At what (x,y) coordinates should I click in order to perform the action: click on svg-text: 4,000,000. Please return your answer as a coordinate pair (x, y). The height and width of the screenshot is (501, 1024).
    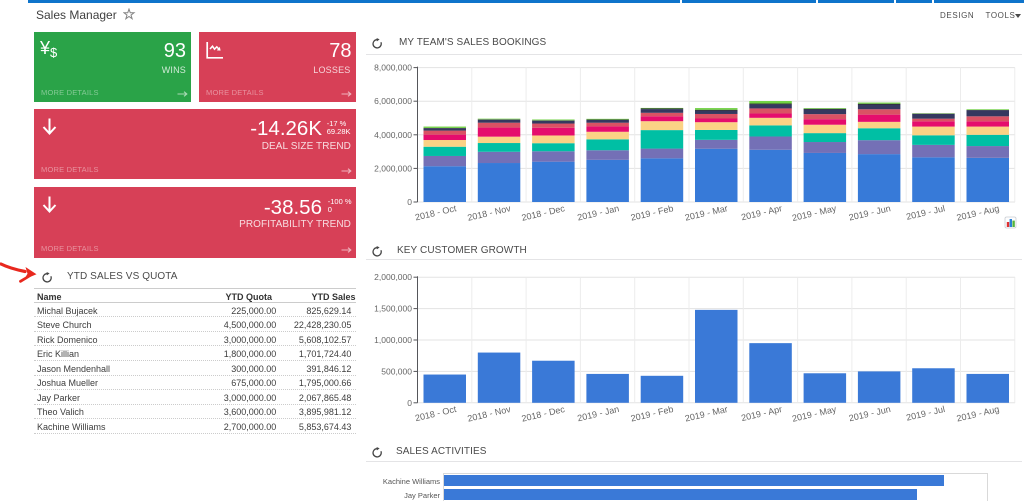
    Looking at the image, I should click on (393, 135).